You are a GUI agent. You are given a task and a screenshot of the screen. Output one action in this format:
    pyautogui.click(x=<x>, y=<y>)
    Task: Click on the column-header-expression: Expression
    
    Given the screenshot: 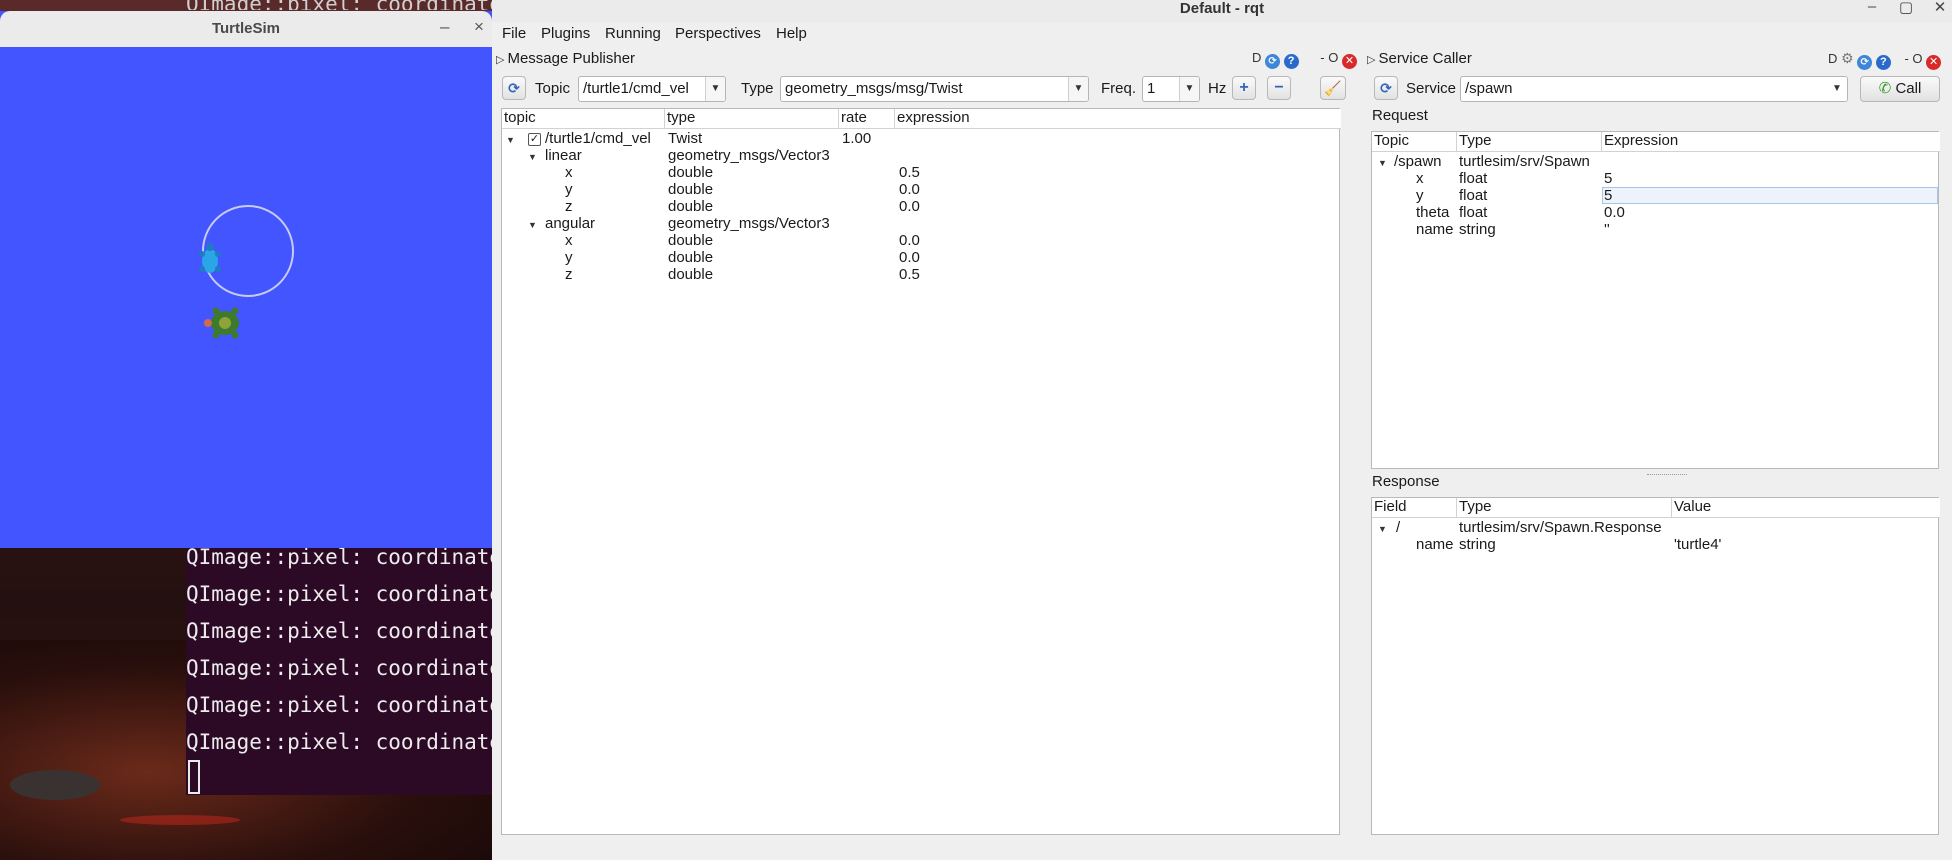 What is the action you would take?
    pyautogui.click(x=1771, y=142)
    